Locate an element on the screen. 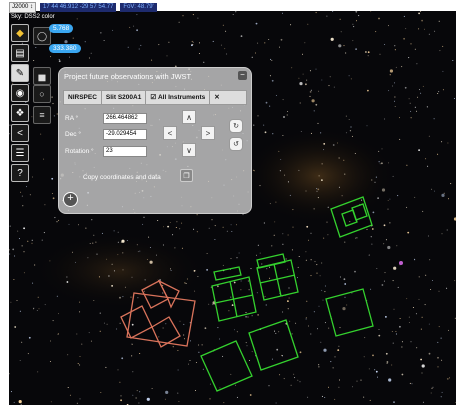  rotate-cw-icon: ↻ is located at coordinates (236, 126).